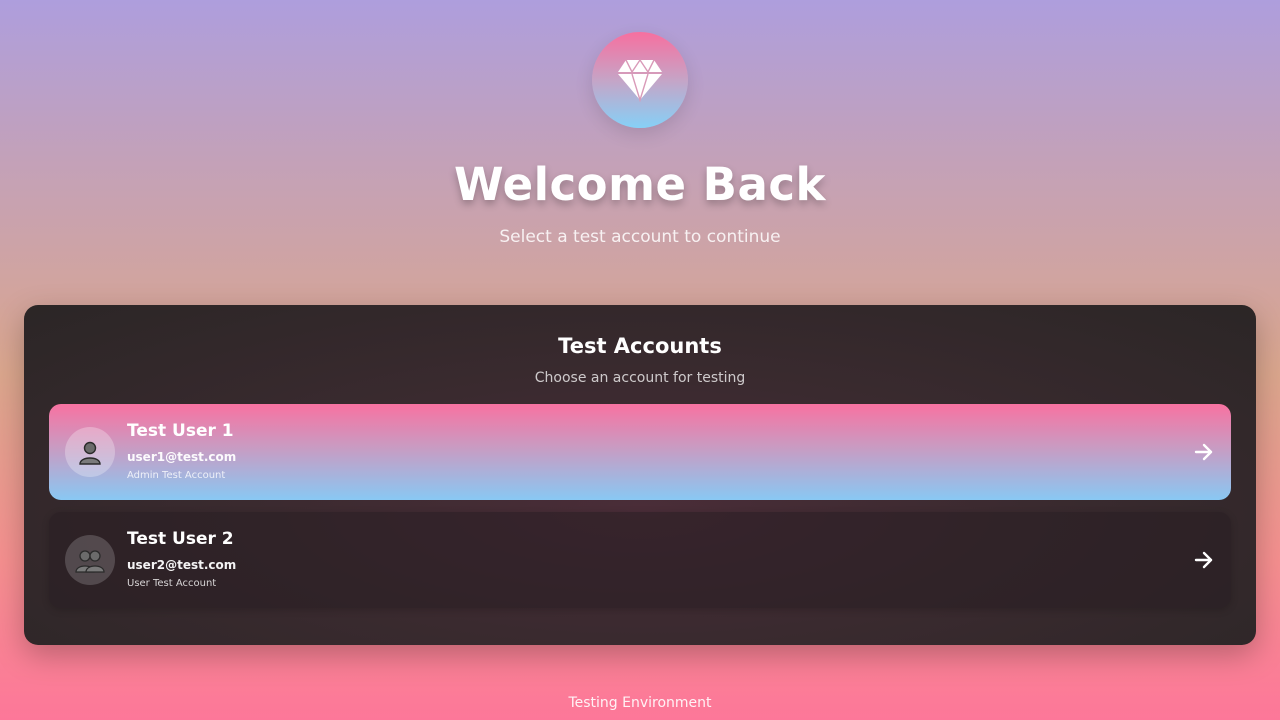 This screenshot has width=1280, height=720. I want to click on users-icon, so click(90, 561).